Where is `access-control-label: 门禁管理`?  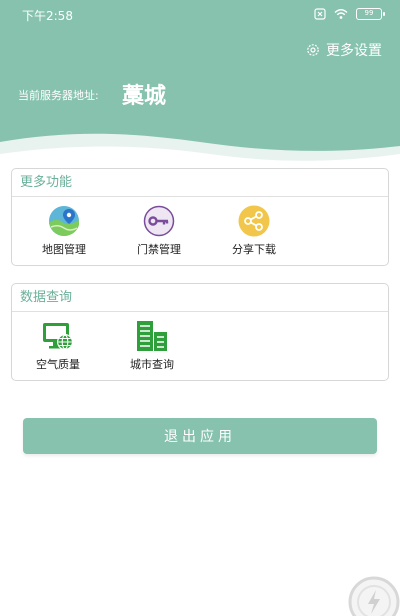
access-control-label: 门禁管理 is located at coordinates (159, 249).